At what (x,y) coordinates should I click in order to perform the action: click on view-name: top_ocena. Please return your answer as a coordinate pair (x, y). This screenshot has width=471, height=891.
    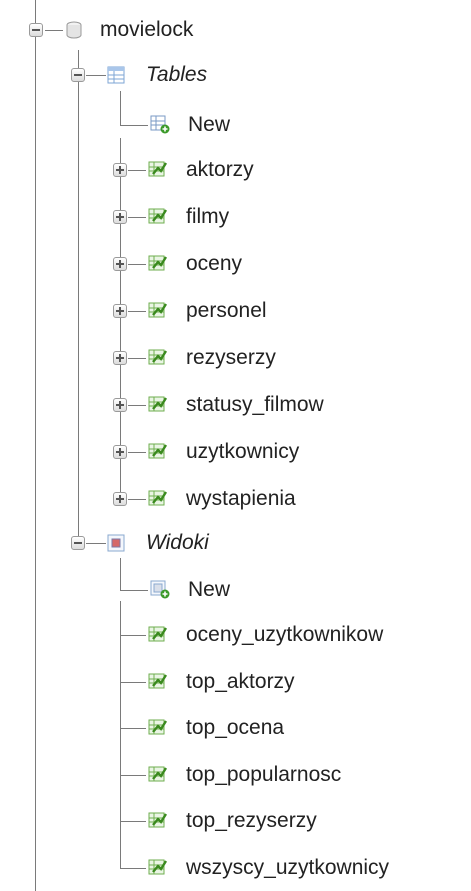
    Looking at the image, I should click on (235, 728).